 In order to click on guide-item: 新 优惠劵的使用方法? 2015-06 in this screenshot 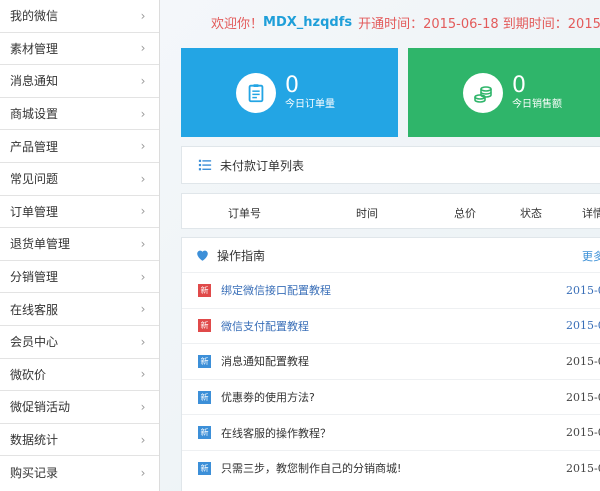, I will do `click(391, 396)`.